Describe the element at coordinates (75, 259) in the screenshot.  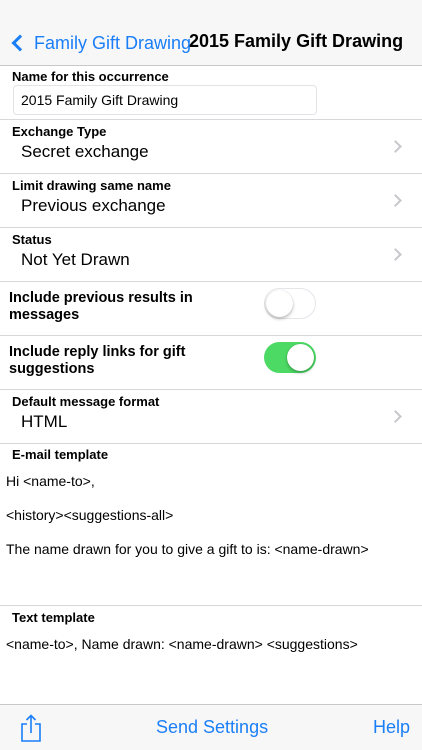
I see `status-value: Not Yet Drawn` at that location.